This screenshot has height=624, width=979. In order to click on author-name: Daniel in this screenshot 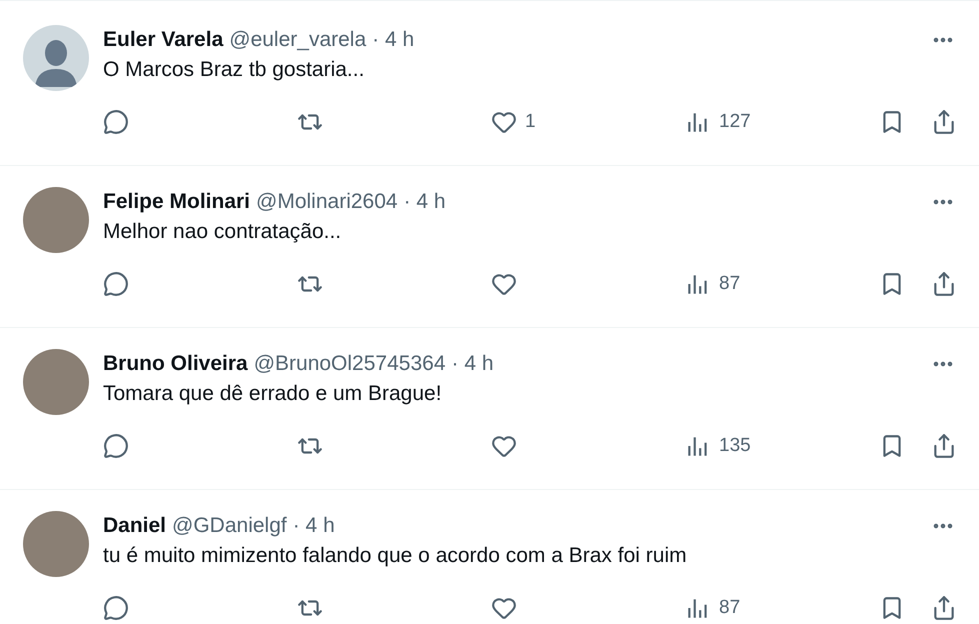, I will do `click(134, 526)`.